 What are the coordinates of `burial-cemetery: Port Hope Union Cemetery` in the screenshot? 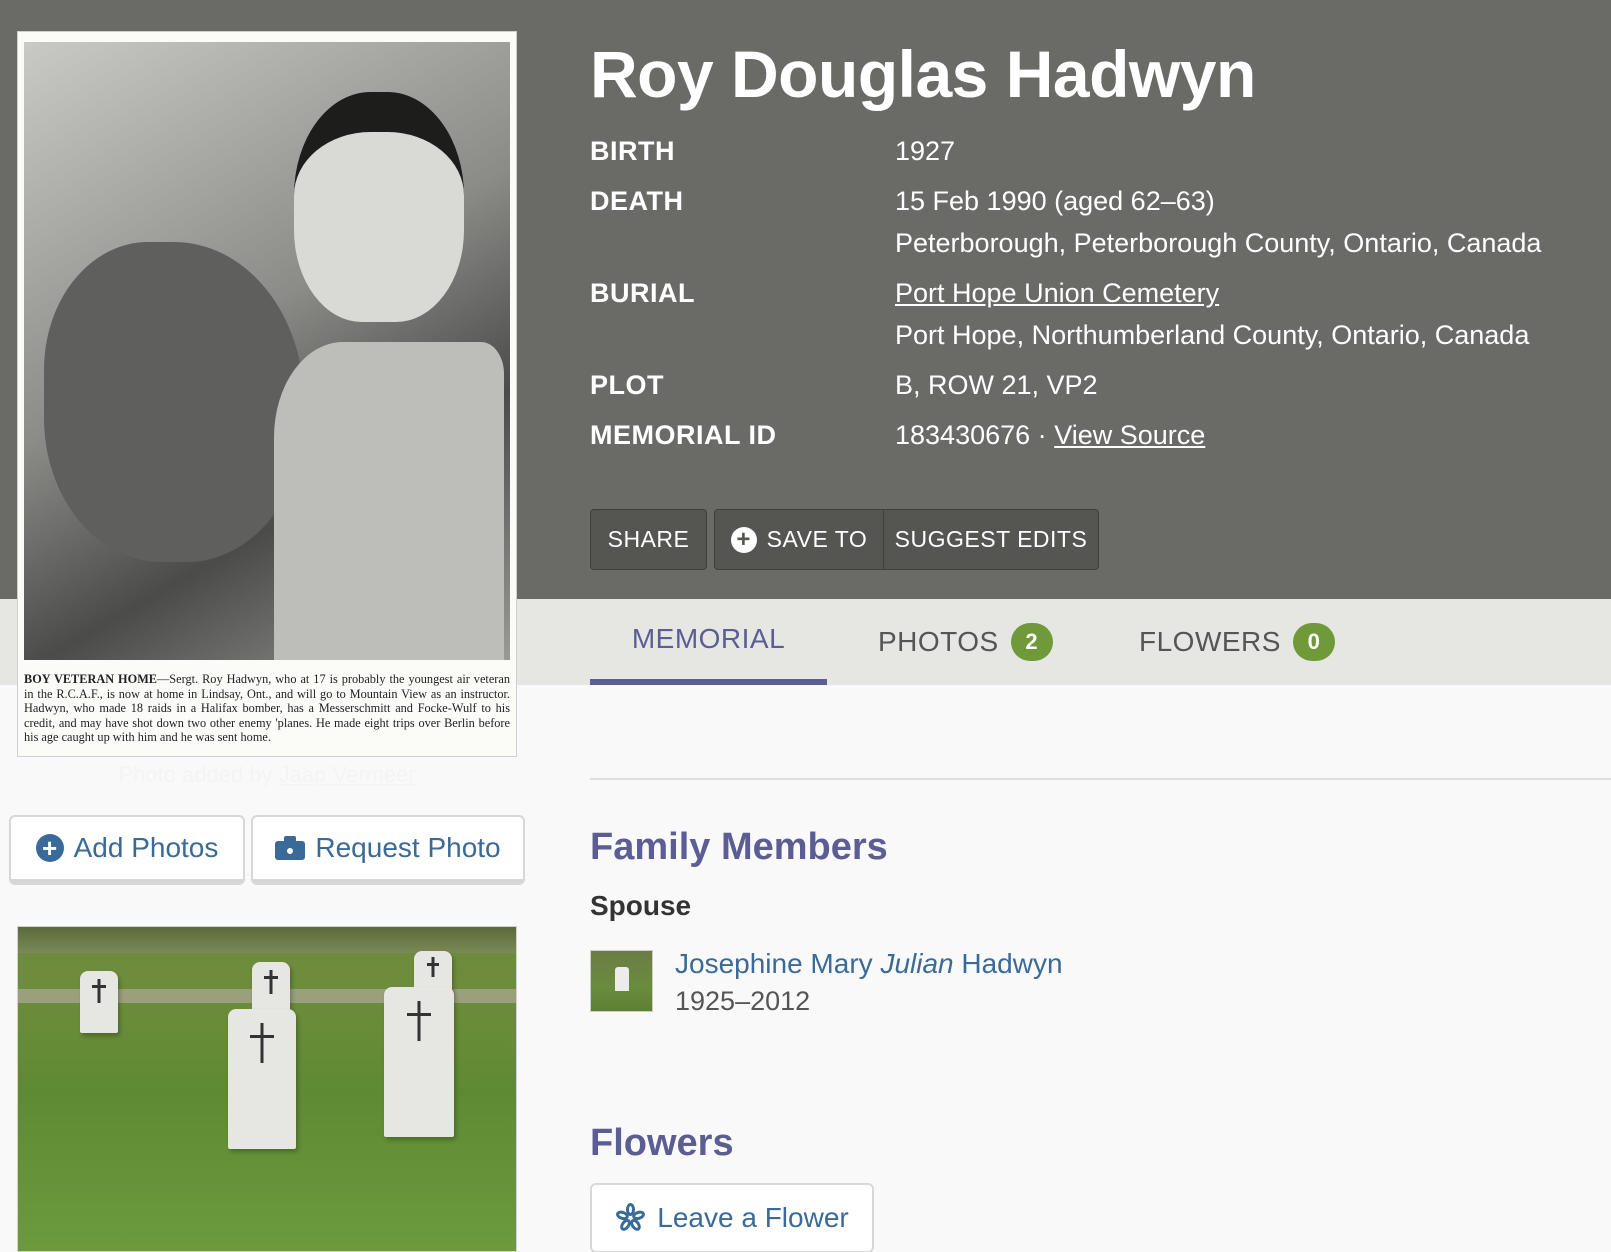 It's located at (1057, 293).